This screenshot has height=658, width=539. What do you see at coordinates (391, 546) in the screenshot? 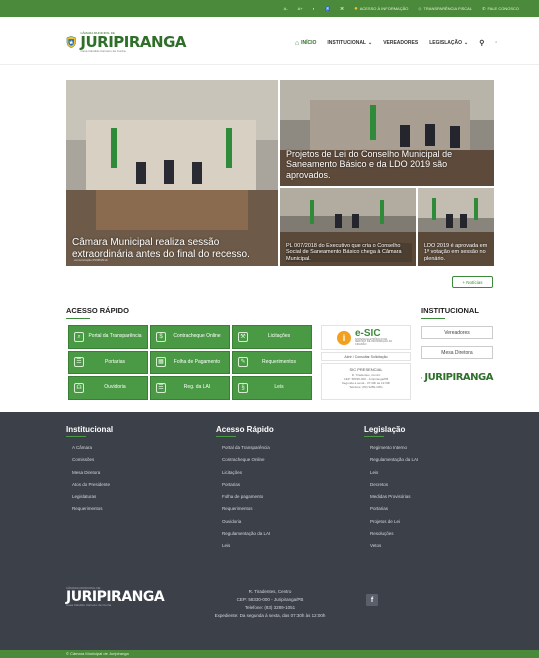
I see `footer-link: Vetos` at bounding box center [391, 546].